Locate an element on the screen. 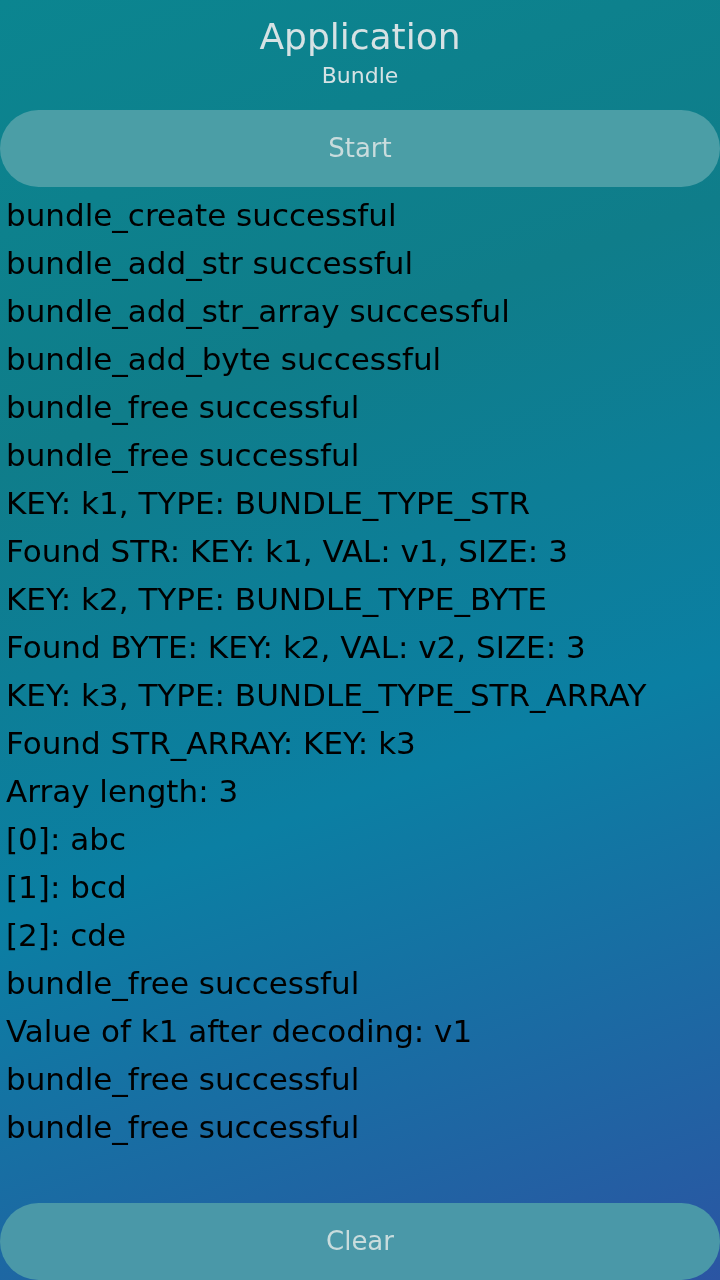 The height and width of the screenshot is (1280, 720). app-title: Application is located at coordinates (360, 37).